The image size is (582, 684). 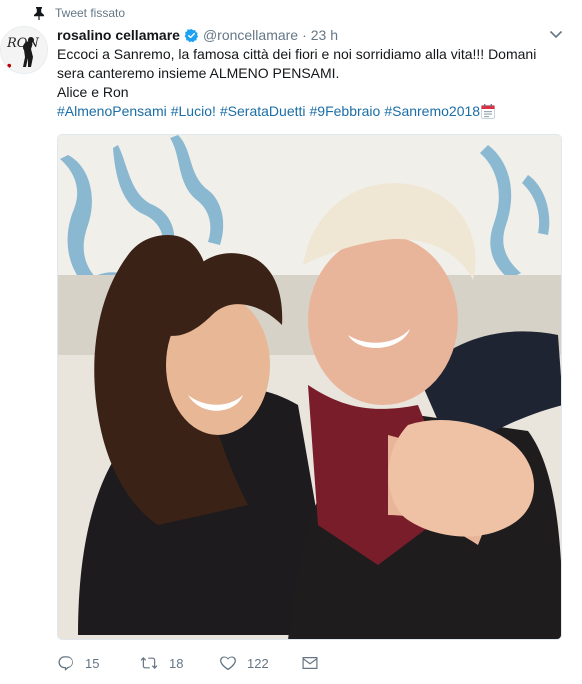 What do you see at coordinates (345, 111) in the screenshot?
I see `hashtag-link: #9Febbraio` at bounding box center [345, 111].